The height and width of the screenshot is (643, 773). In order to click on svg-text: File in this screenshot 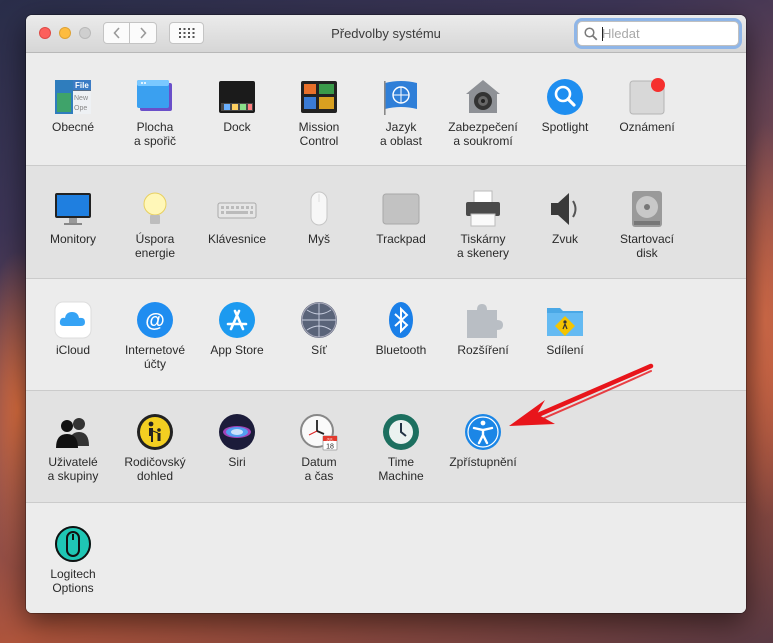, I will do `click(82, 85)`.